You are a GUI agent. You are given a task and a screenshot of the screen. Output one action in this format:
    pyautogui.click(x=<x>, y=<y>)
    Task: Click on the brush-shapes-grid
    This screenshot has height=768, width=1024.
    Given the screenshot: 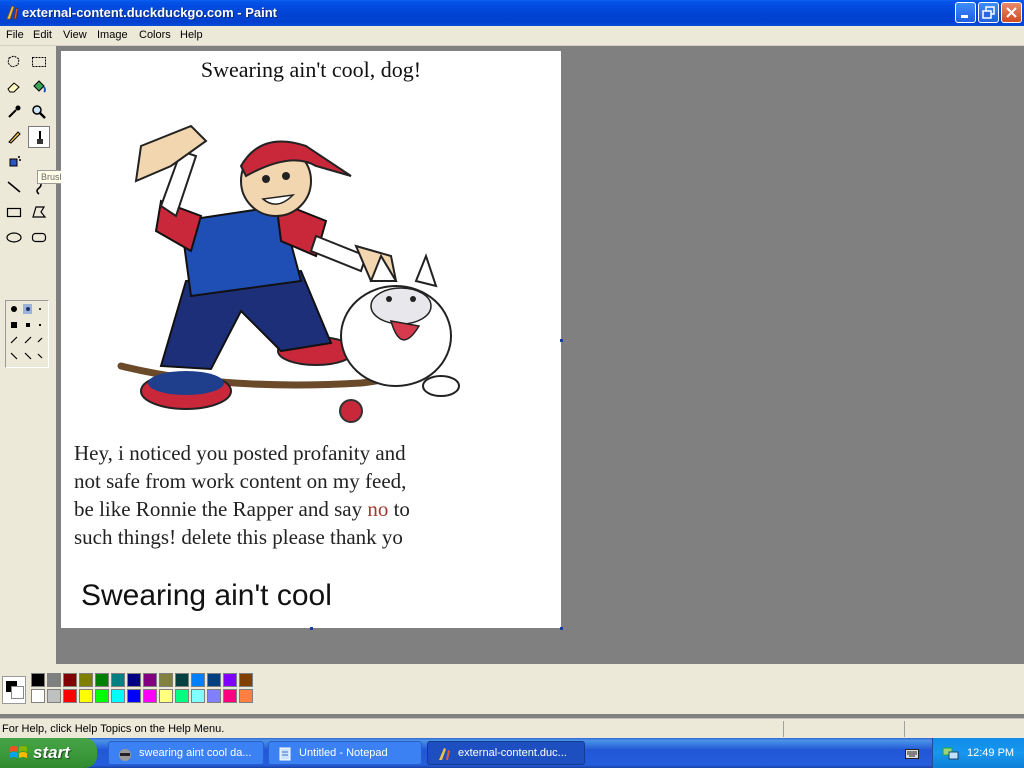 What is the action you would take?
    pyautogui.click(x=26, y=332)
    